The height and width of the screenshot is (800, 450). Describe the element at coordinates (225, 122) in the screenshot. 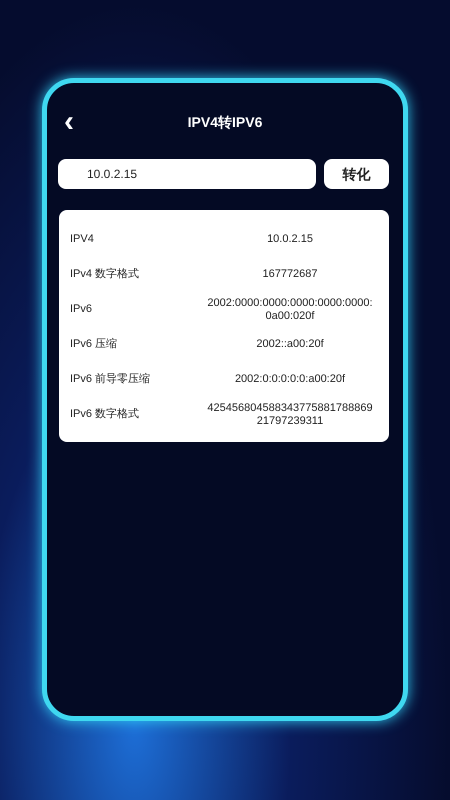

I see `page-title: IPV4转IPV6` at that location.